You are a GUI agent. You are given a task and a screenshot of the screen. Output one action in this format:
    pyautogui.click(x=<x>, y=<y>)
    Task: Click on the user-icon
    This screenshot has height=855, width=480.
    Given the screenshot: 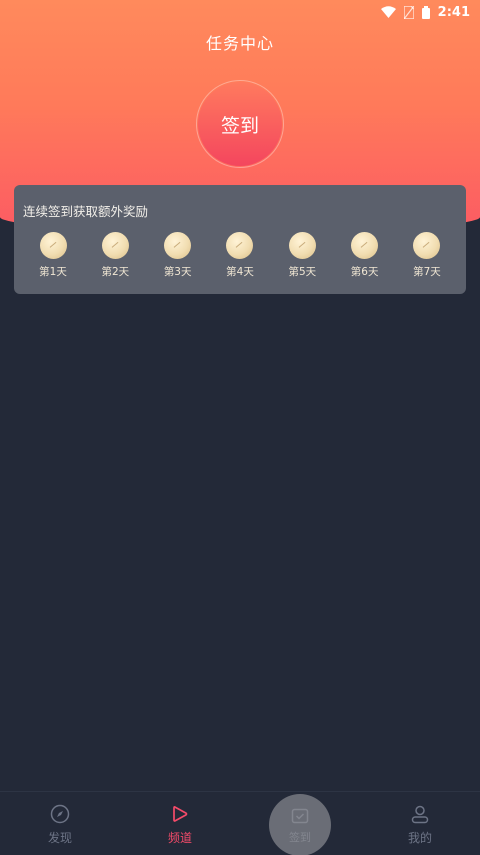 What is the action you would take?
    pyautogui.click(x=420, y=815)
    